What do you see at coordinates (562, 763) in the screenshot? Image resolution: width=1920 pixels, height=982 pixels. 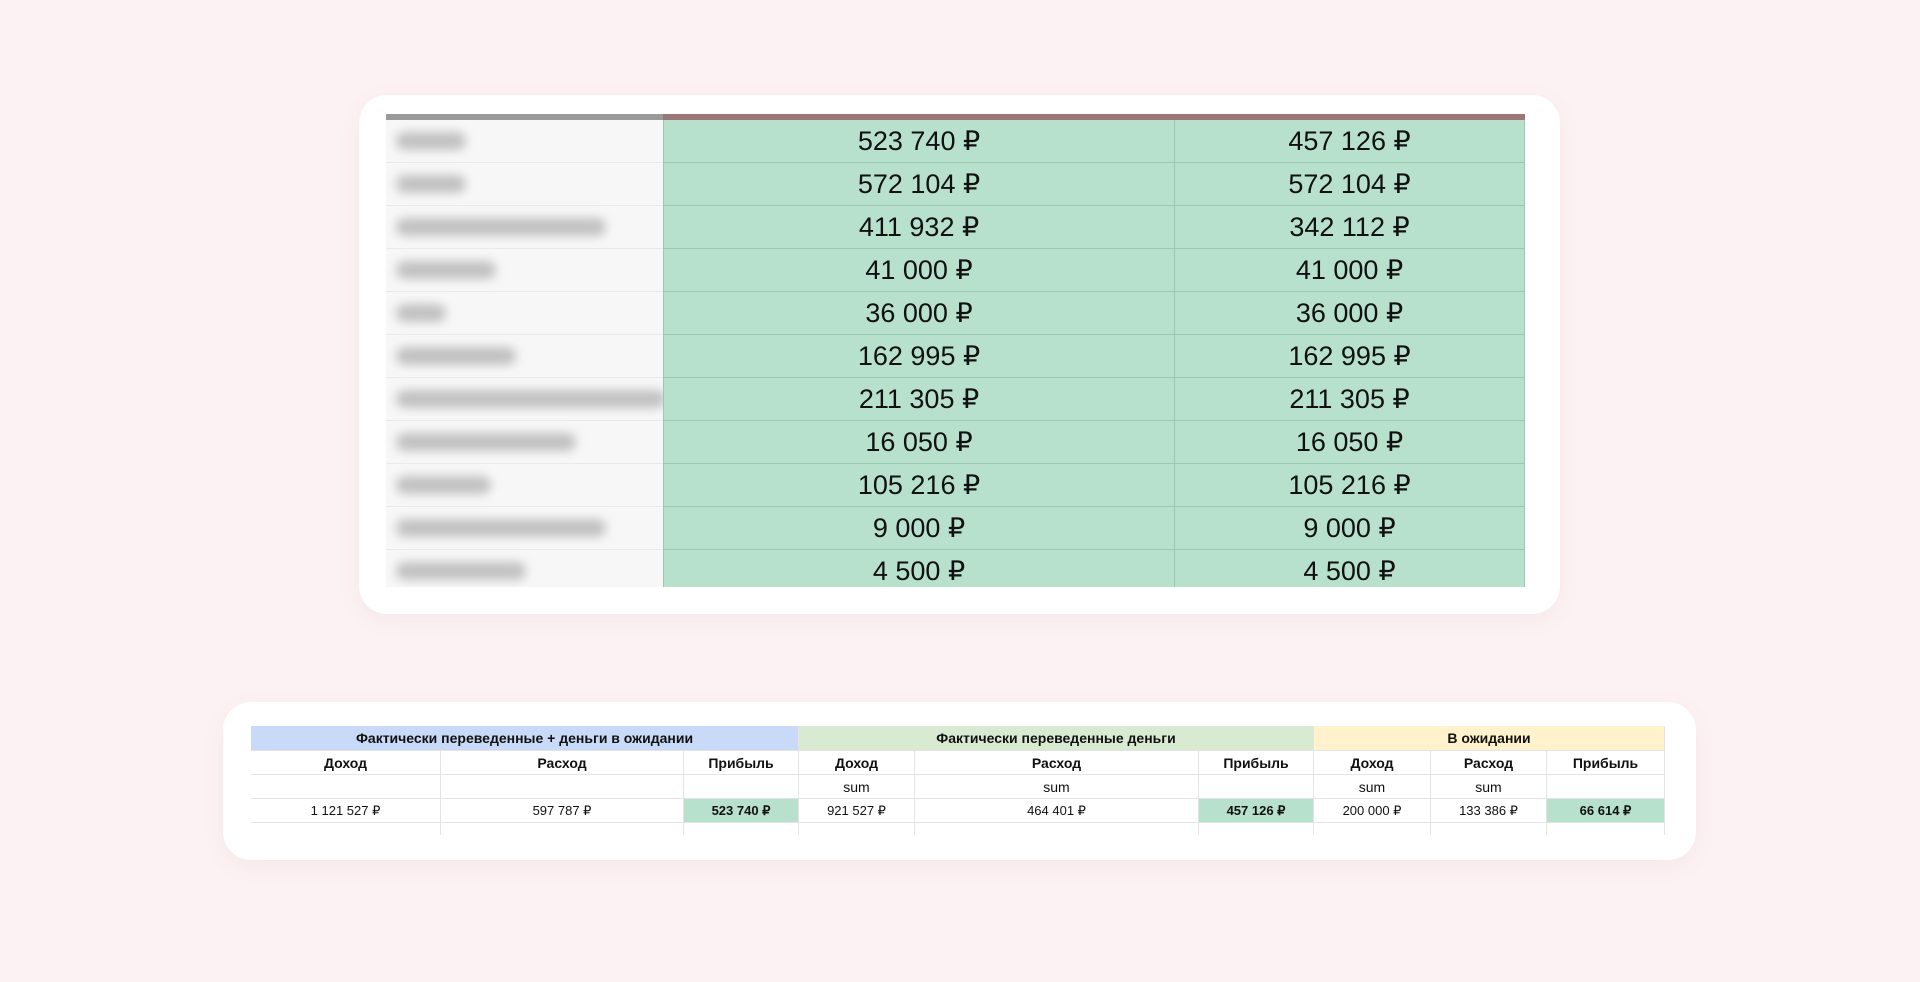 I see `col-header-combined-expense: Расход` at bounding box center [562, 763].